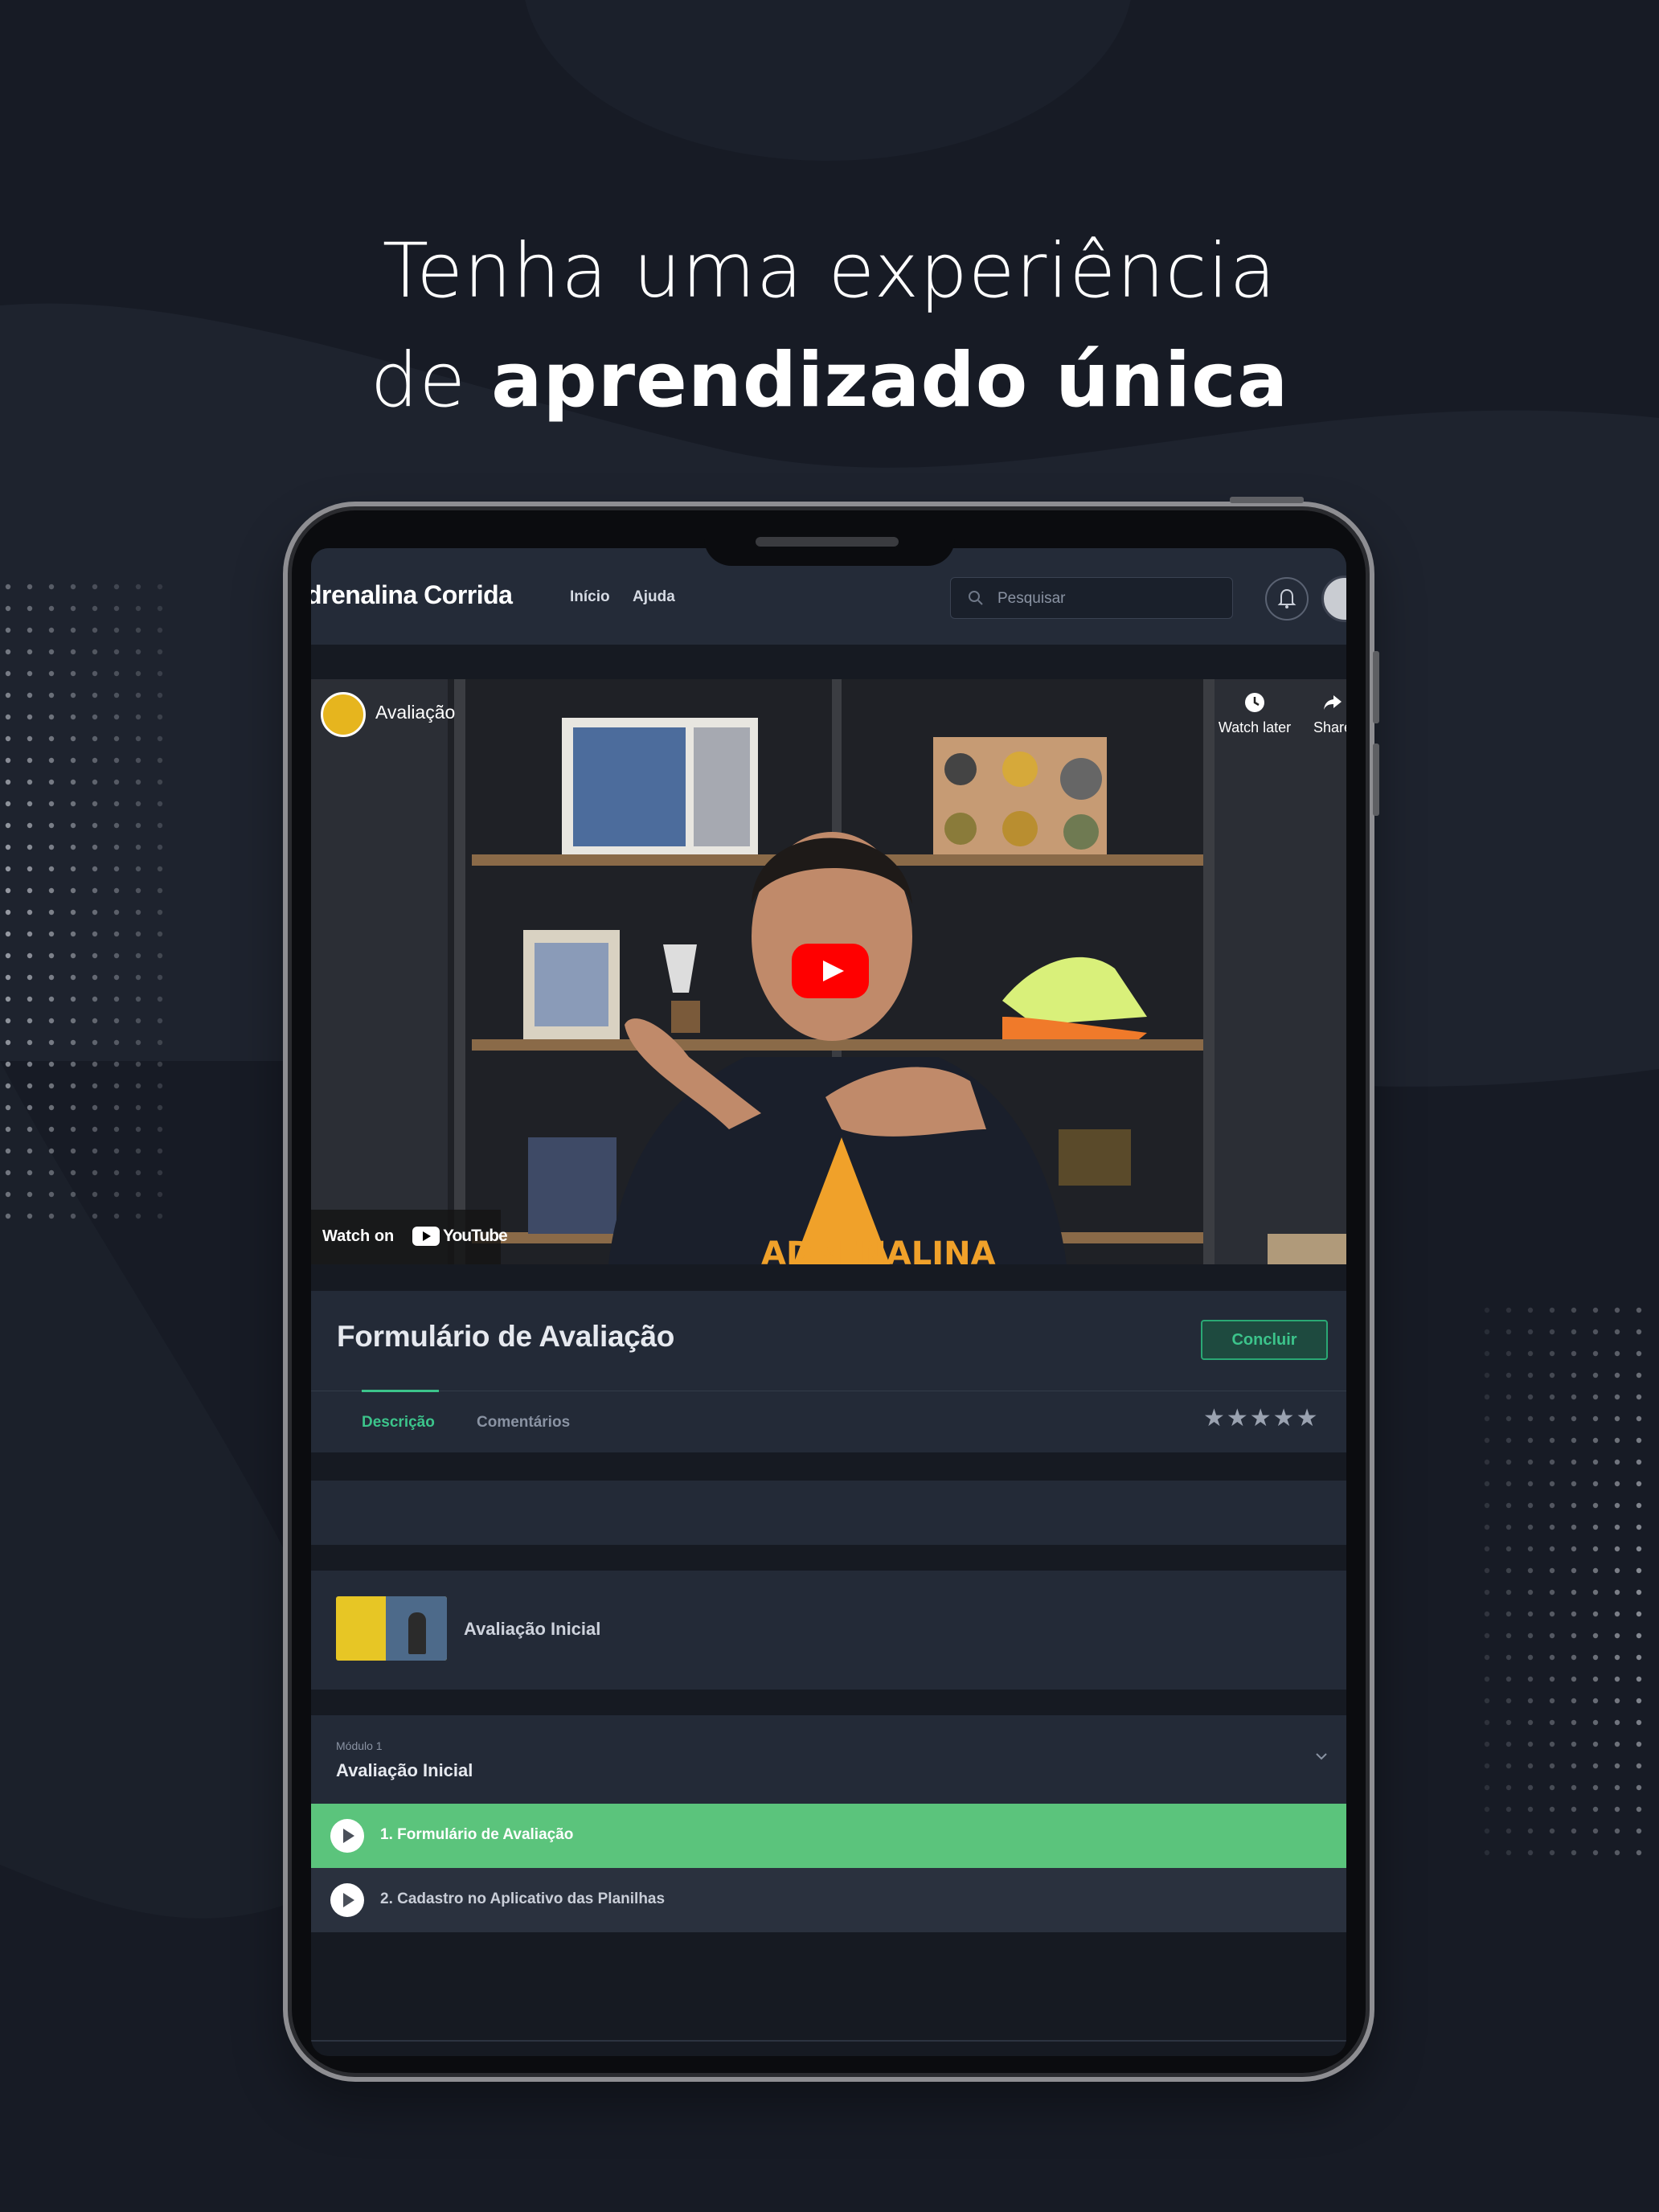 The height and width of the screenshot is (2212, 1659). Describe the element at coordinates (409, 1237) in the screenshot. I see `watch-on-youtube-button: Watch on YouTube` at that location.